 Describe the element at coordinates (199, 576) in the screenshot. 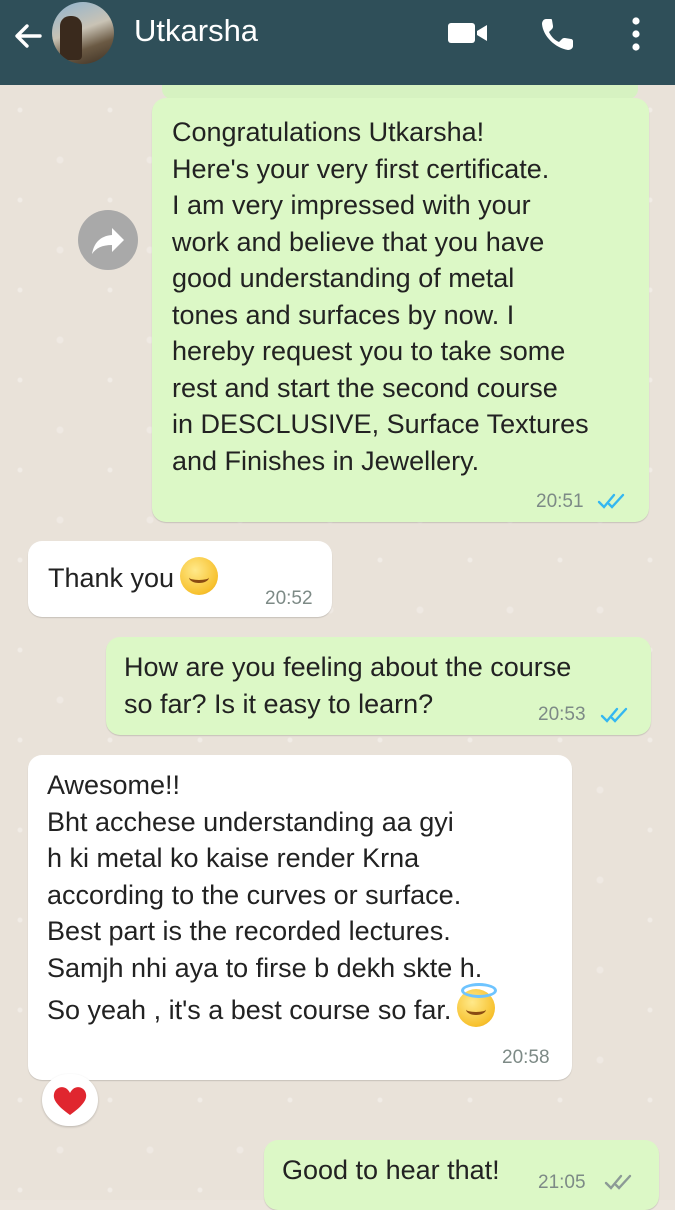

I see `smiling-face-emoji-icon` at that location.